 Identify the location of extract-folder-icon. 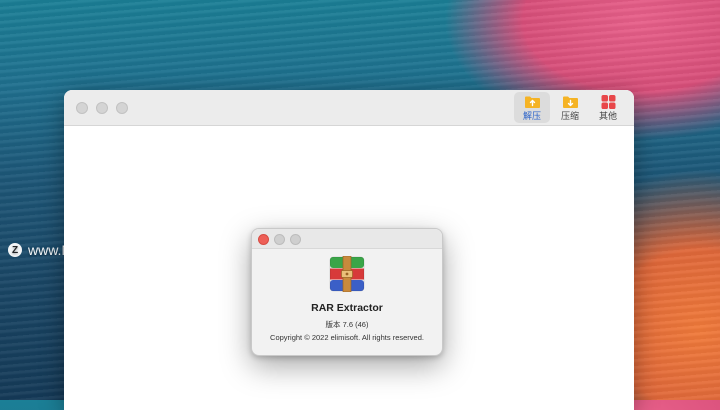
(532, 102).